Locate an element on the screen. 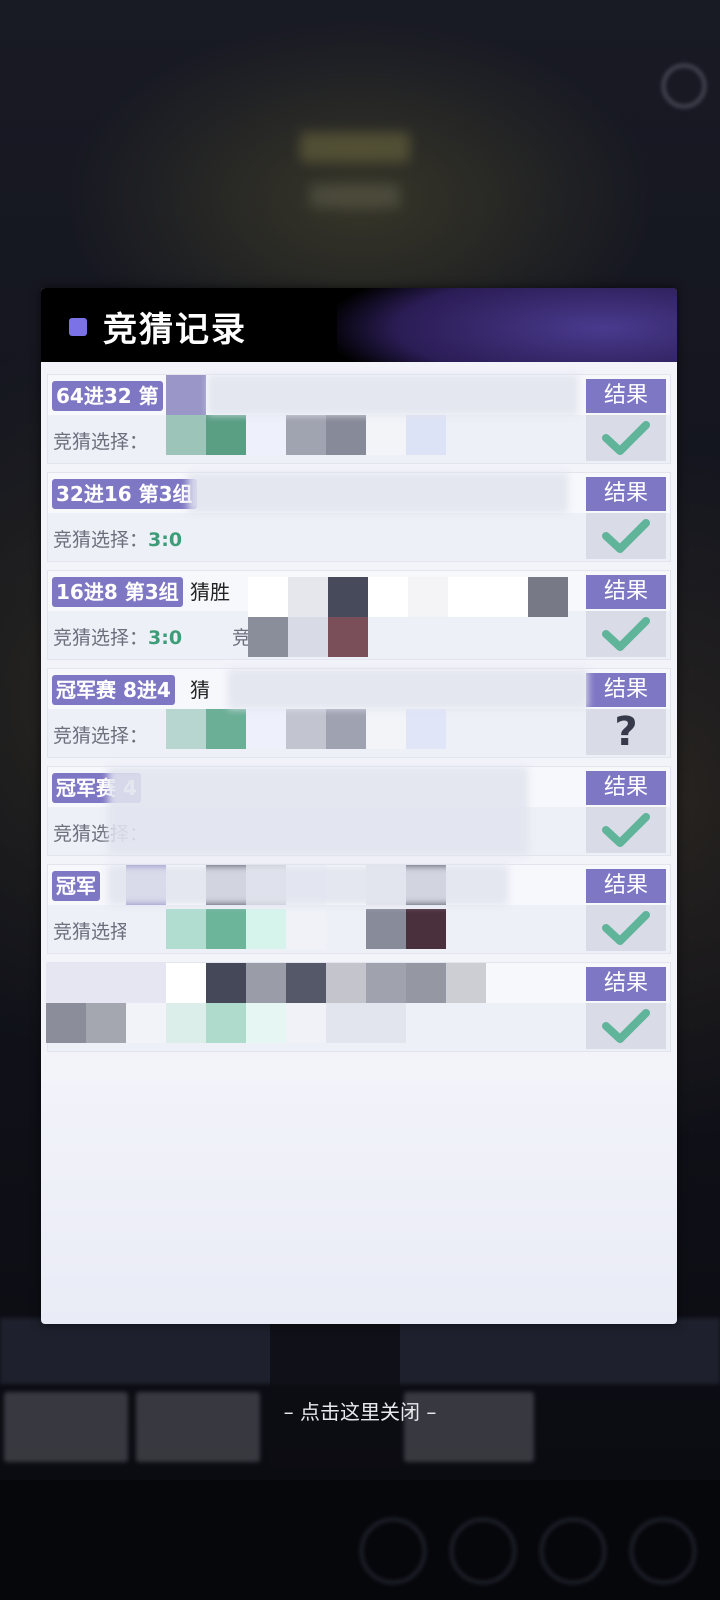 The width and height of the screenshot is (720, 1600). record-match-tag: 冠军赛 8进4 is located at coordinates (113, 690).